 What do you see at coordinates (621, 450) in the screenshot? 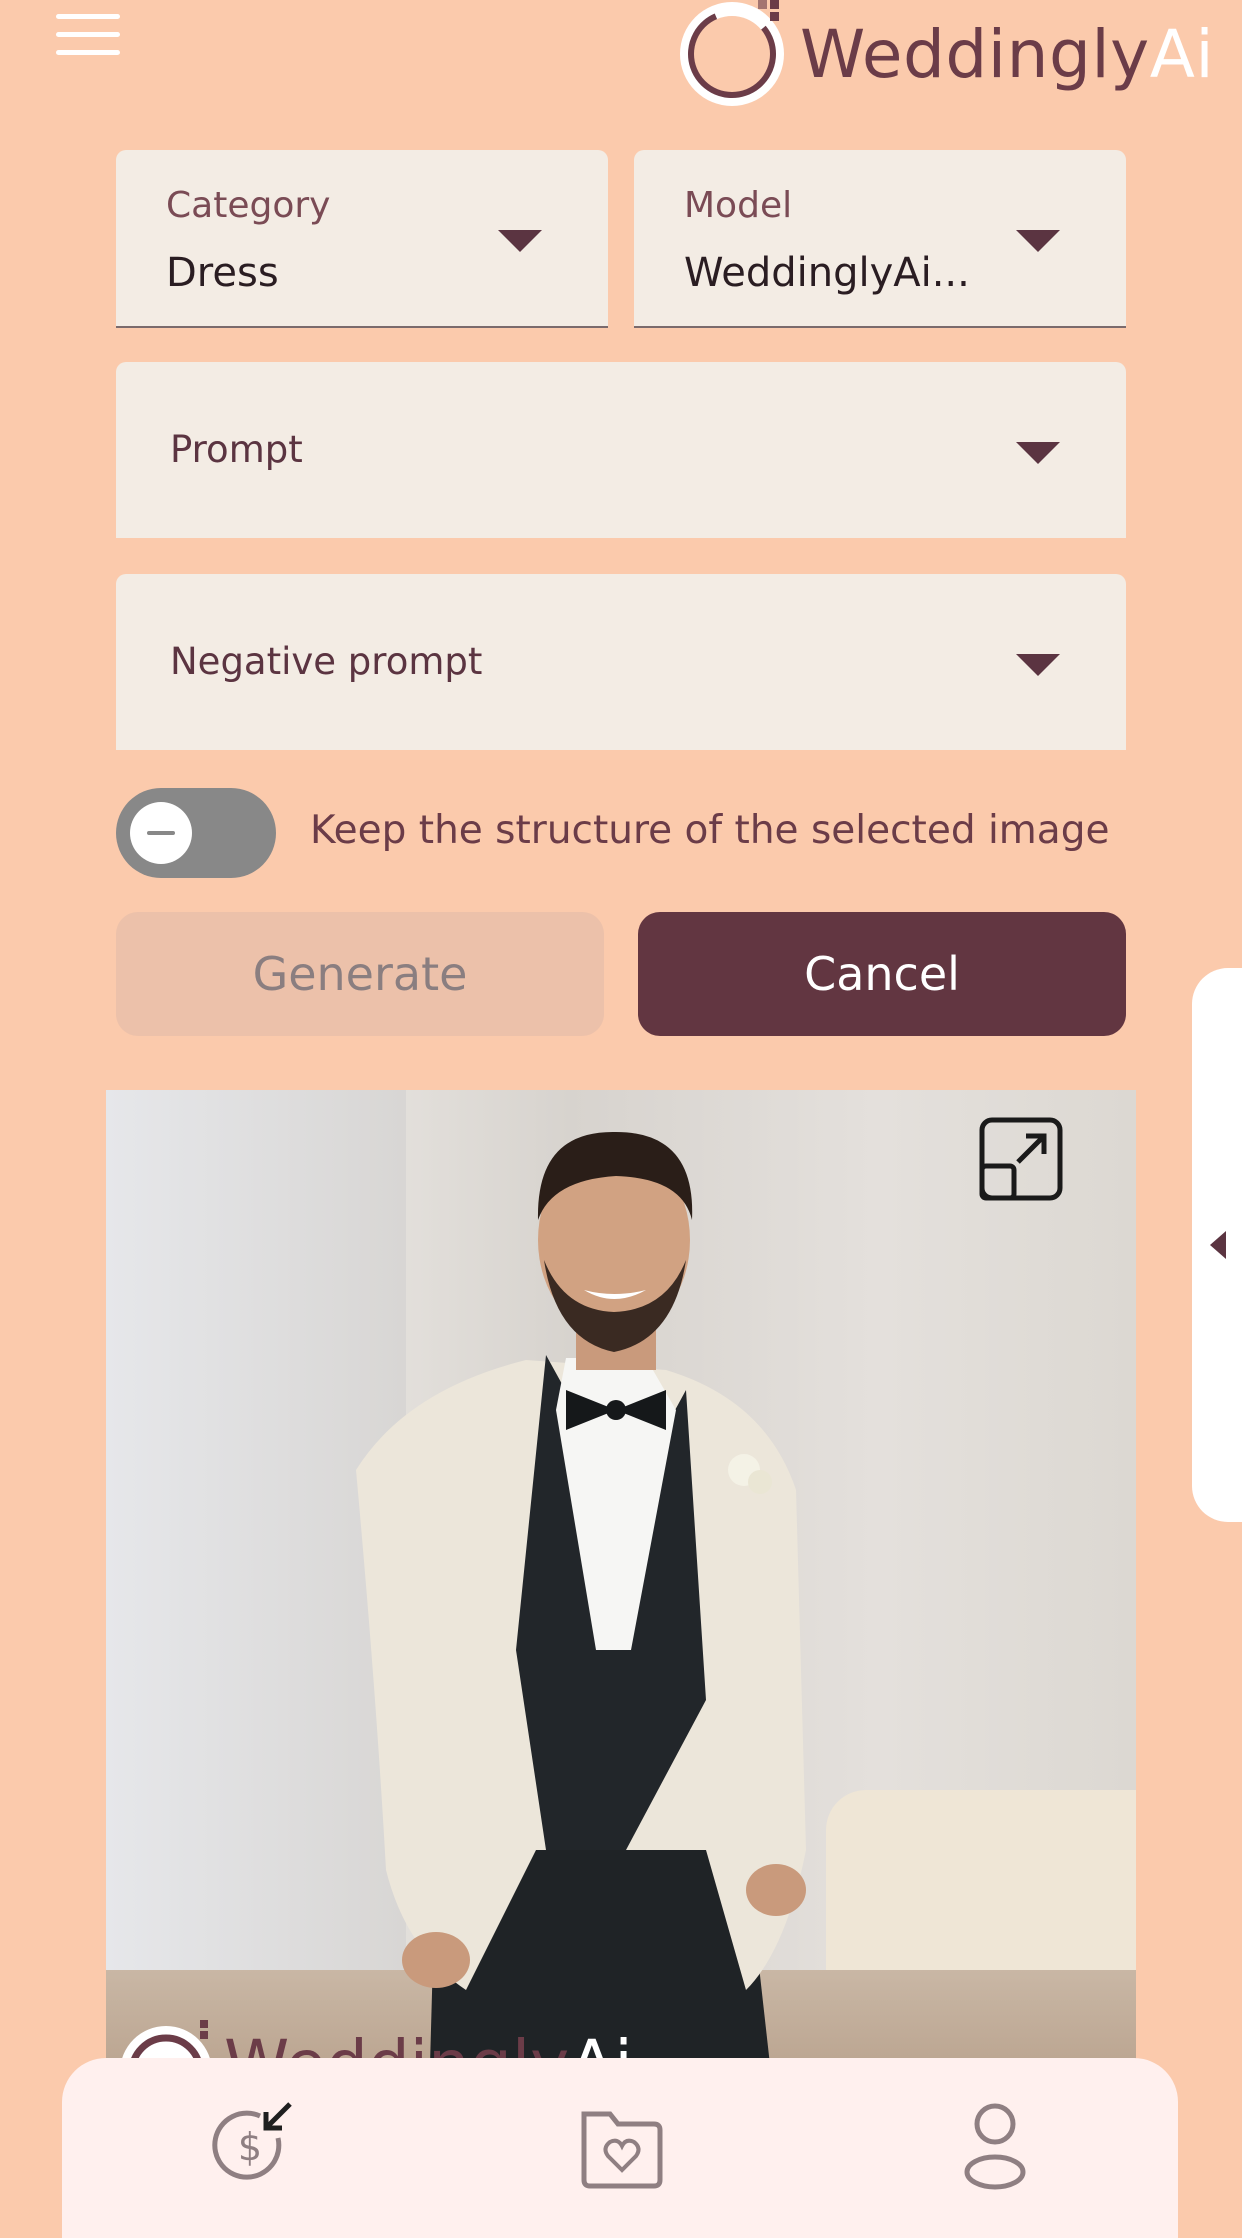
I see `prompt-dropdown: Prompt` at bounding box center [621, 450].